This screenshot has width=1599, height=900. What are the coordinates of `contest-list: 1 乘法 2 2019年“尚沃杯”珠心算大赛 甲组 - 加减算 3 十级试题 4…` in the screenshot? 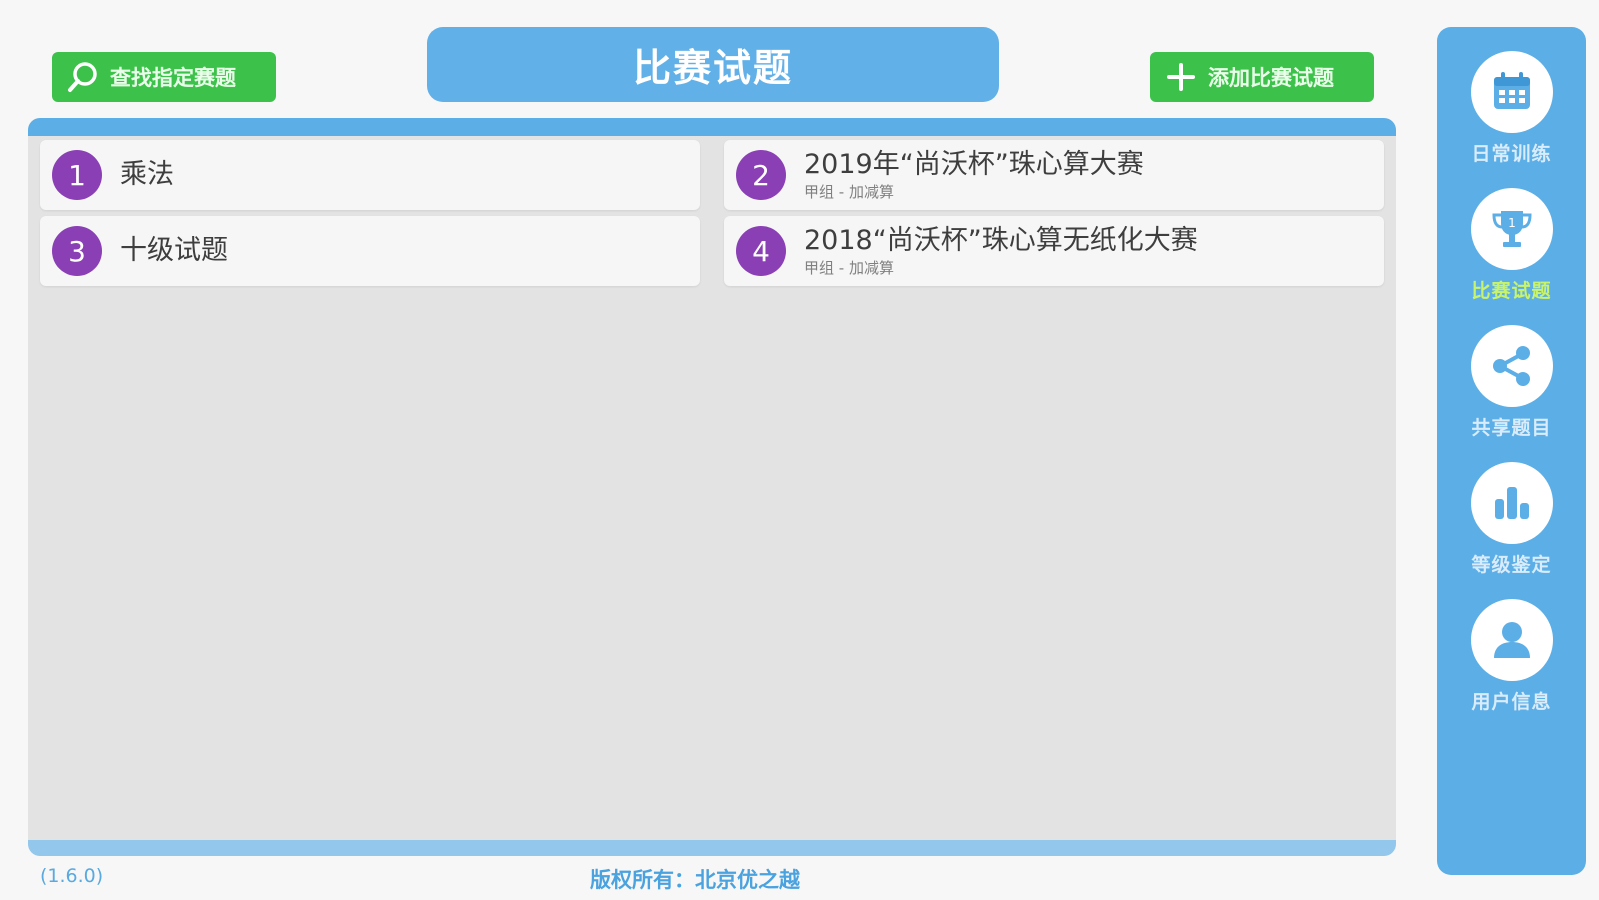 It's located at (712, 213).